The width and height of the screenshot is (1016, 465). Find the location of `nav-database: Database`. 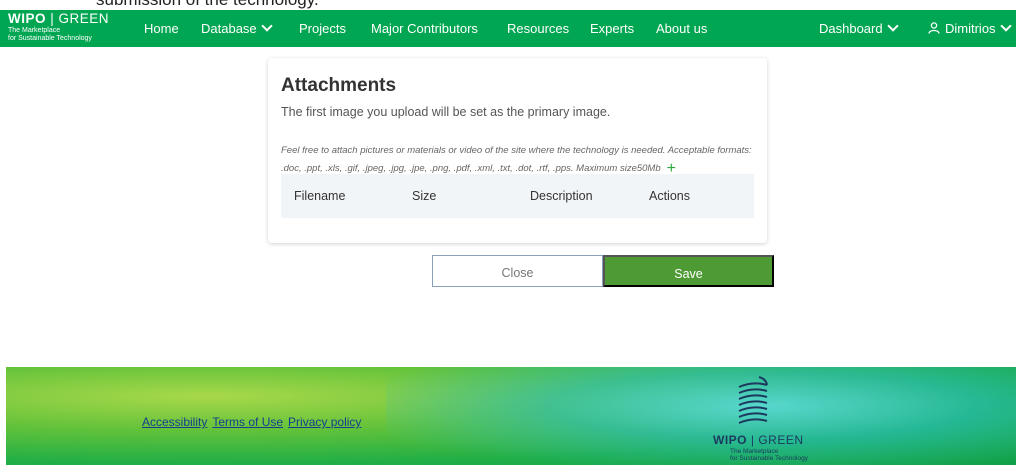

nav-database: Database is located at coordinates (237, 28).